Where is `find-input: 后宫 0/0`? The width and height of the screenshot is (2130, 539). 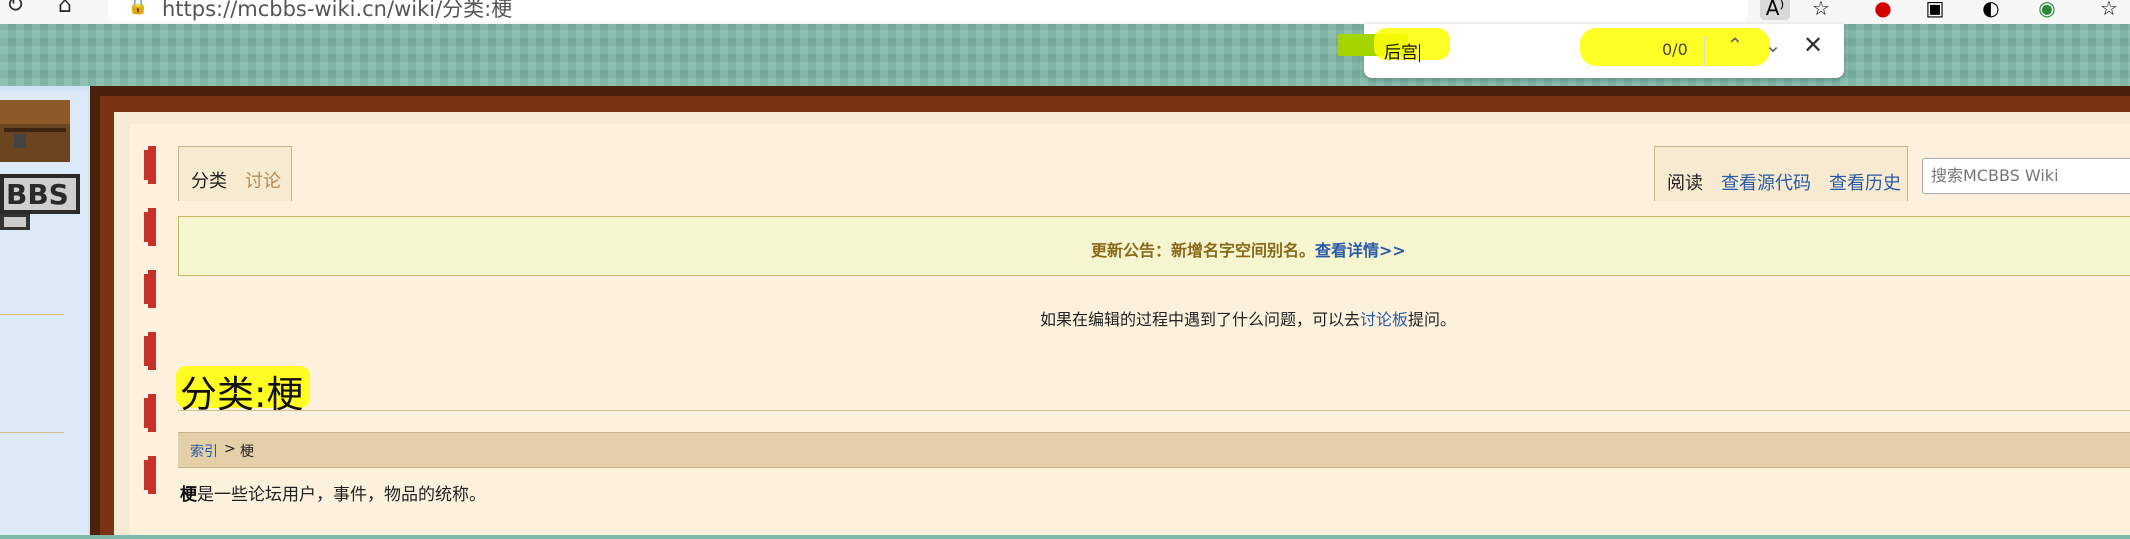
find-input: 后宫 0/0 is located at coordinates (1534, 50).